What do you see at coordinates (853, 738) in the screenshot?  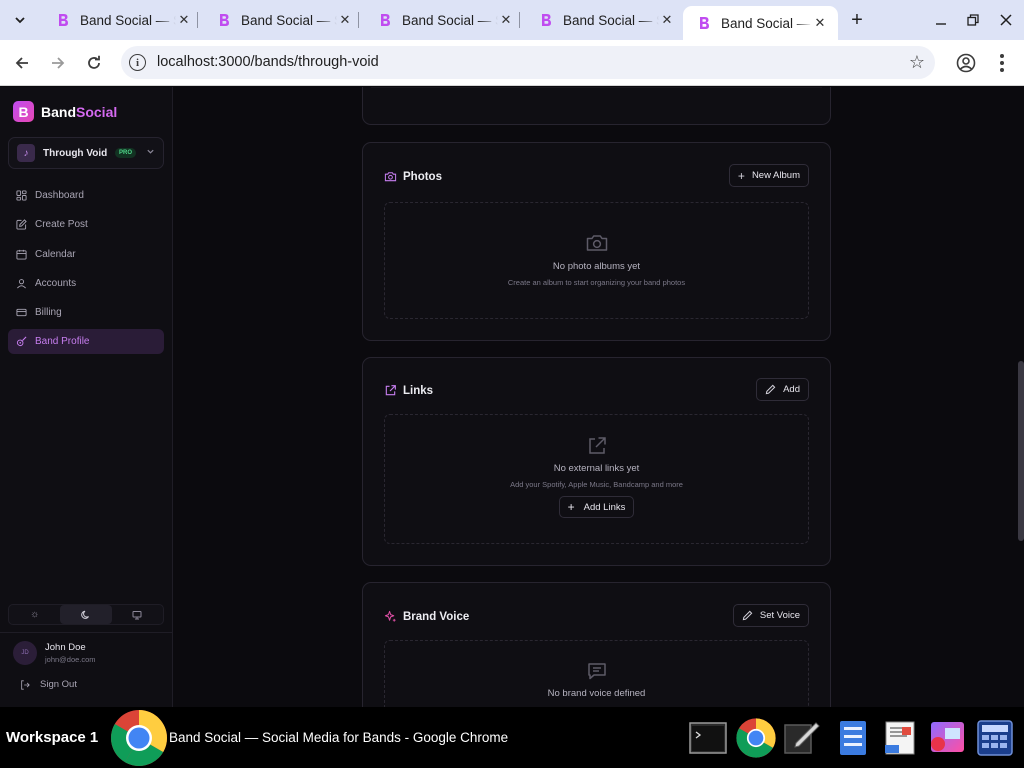 I see `archive-icon` at bounding box center [853, 738].